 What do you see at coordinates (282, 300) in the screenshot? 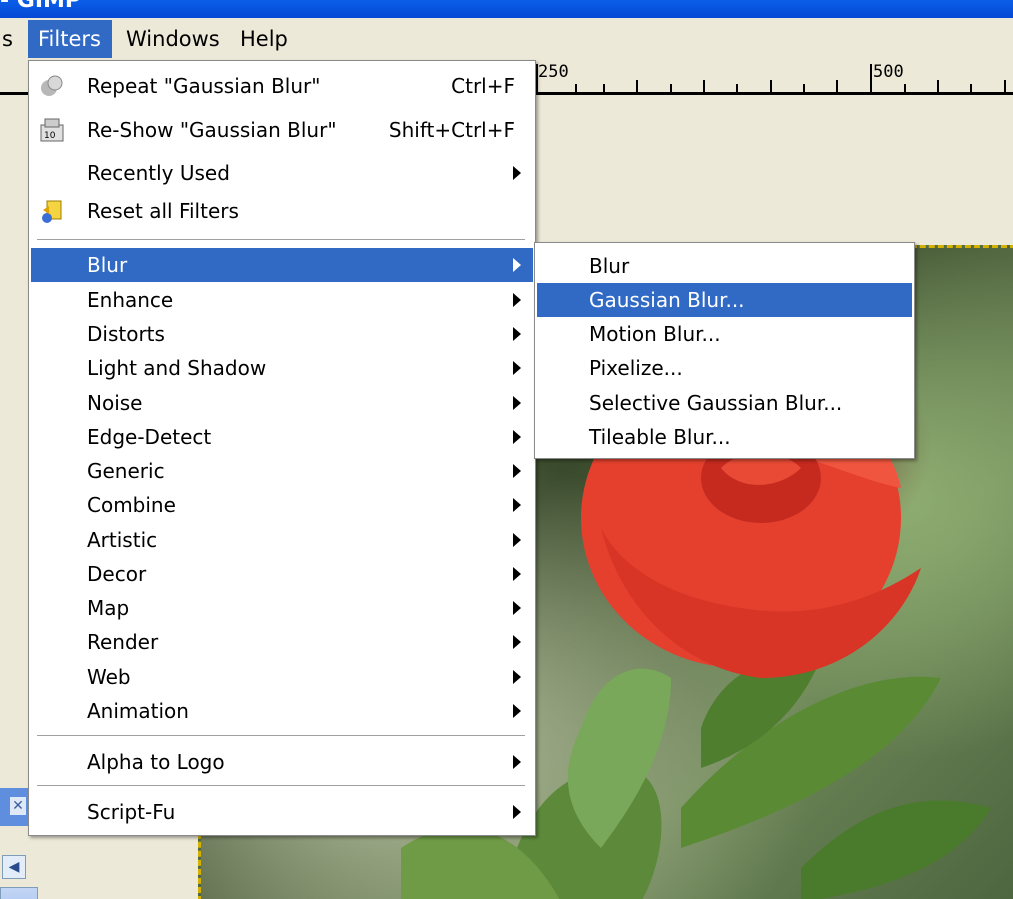
I see `menu-item-enhance: Enhance` at bounding box center [282, 300].